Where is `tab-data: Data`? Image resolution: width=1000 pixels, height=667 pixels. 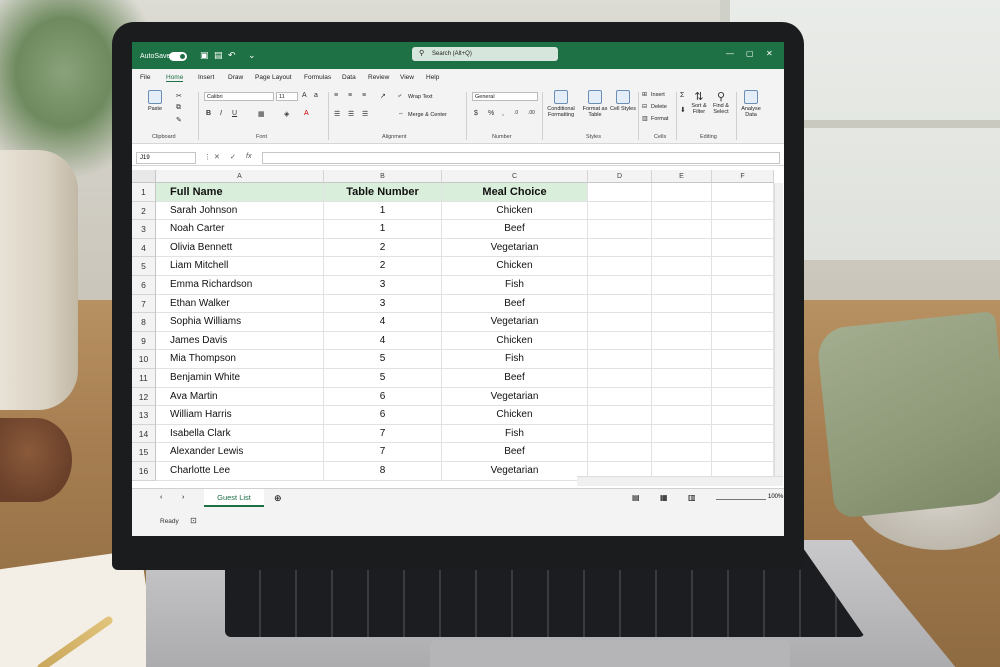
tab-data: Data is located at coordinates (349, 77).